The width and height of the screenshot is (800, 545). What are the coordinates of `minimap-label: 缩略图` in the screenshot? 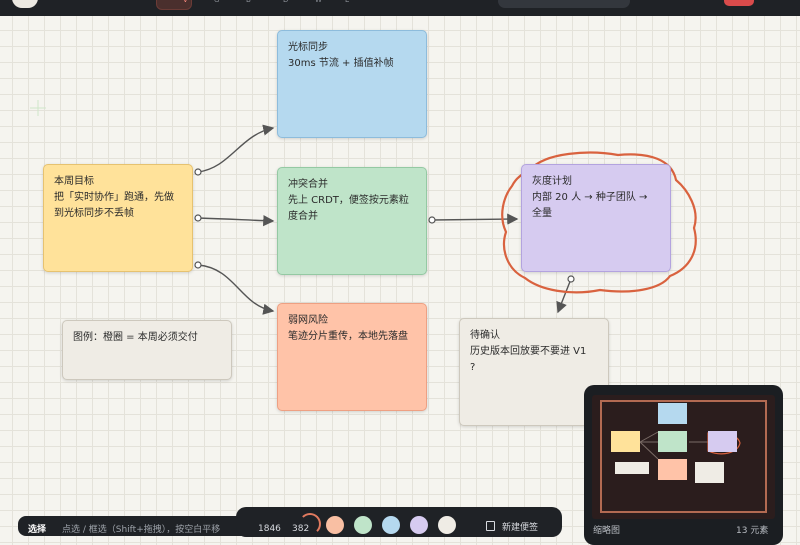 It's located at (607, 531).